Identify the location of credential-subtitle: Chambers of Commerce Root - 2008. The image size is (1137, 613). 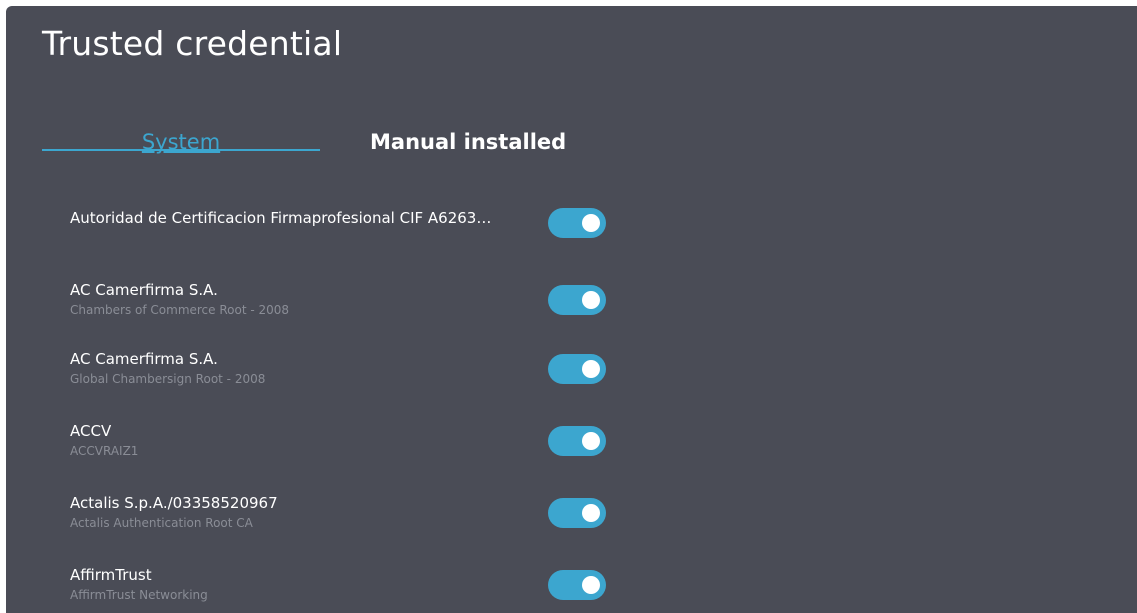
(180, 310).